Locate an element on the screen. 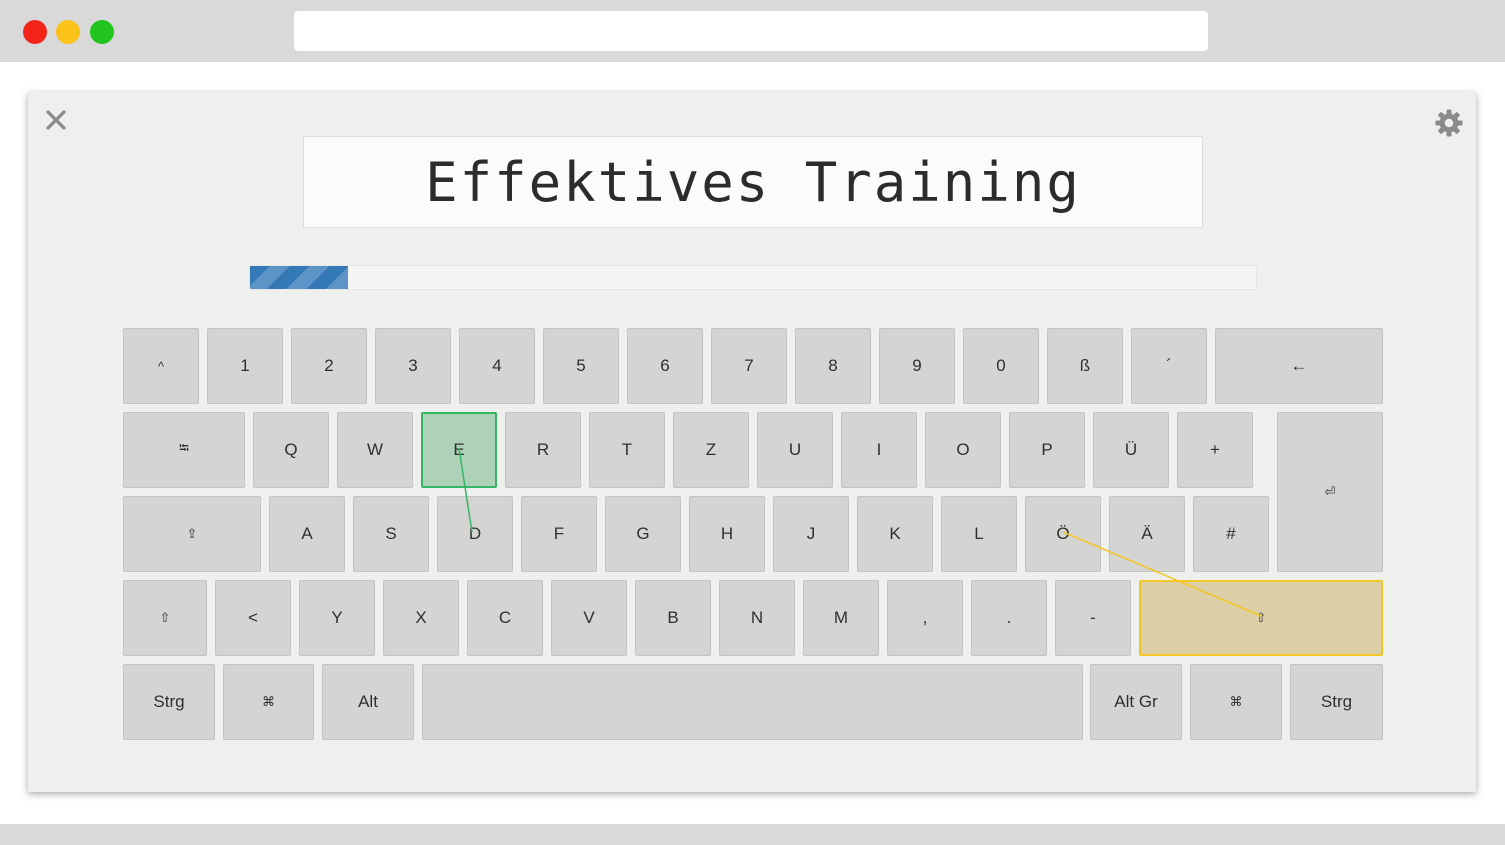 Image resolution: width=1505 pixels, height=845 pixels. key-hash: # is located at coordinates (1231, 534).